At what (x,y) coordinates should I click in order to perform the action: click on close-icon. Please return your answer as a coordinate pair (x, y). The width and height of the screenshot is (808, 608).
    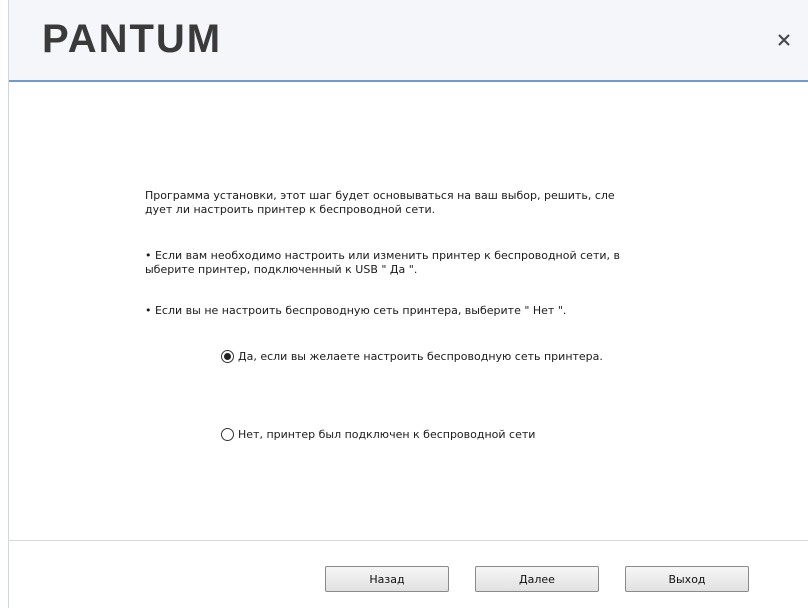
    Looking at the image, I should click on (784, 40).